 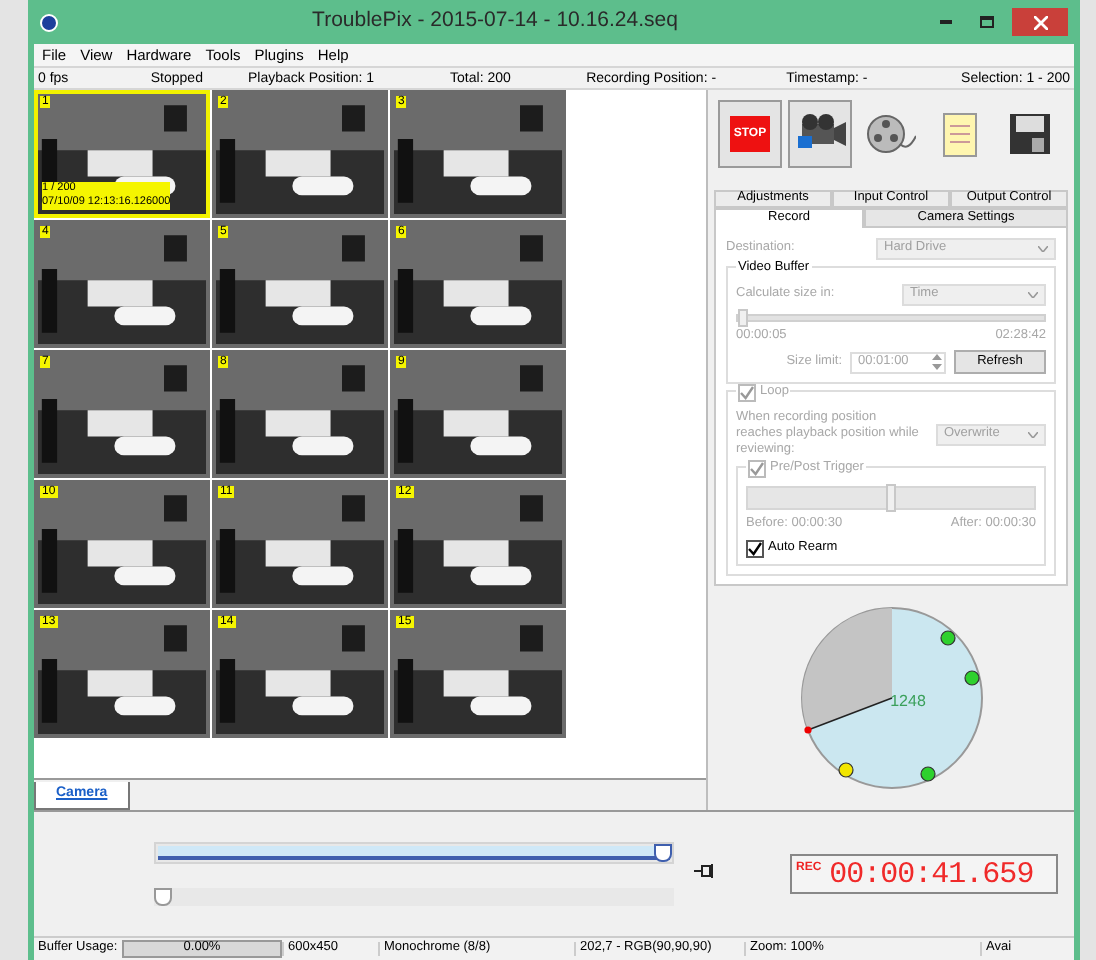 What do you see at coordinates (495, 21) in the screenshot?
I see `window-title: TroublePix - 2015-07-14 - 10.16.24.seq` at bounding box center [495, 21].